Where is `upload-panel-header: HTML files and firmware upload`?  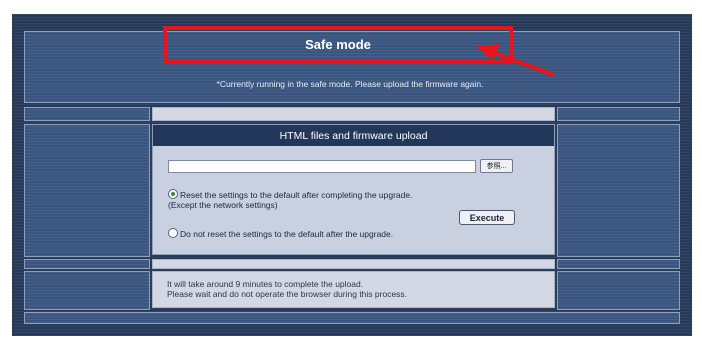 upload-panel-header: HTML files and firmware upload is located at coordinates (353, 135).